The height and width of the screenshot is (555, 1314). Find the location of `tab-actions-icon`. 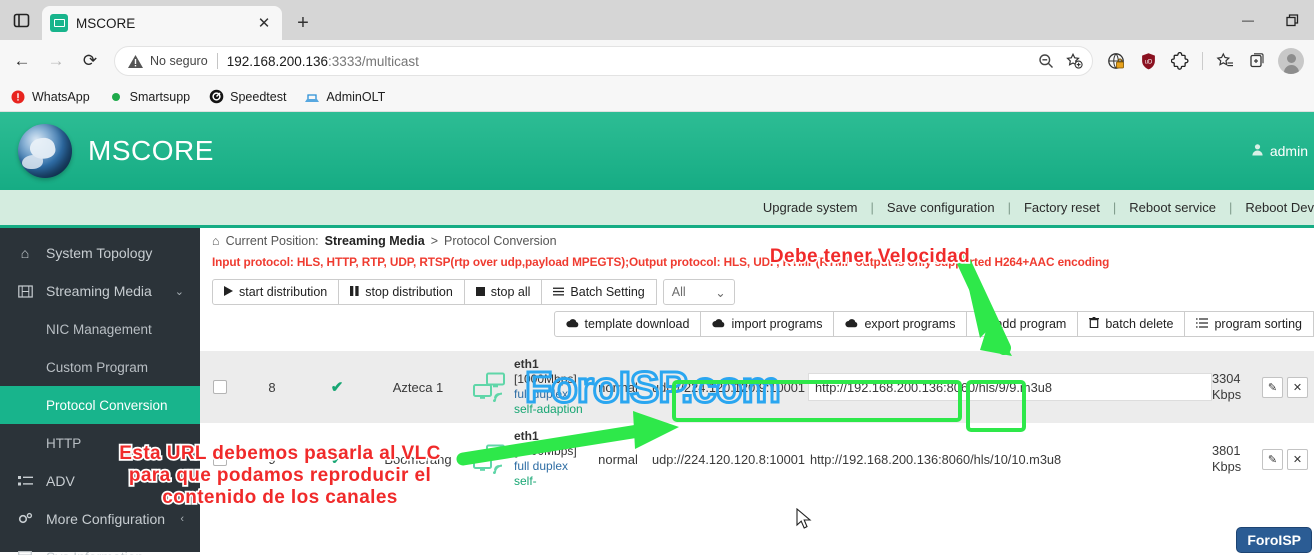

tab-actions-icon is located at coordinates (21, 20).